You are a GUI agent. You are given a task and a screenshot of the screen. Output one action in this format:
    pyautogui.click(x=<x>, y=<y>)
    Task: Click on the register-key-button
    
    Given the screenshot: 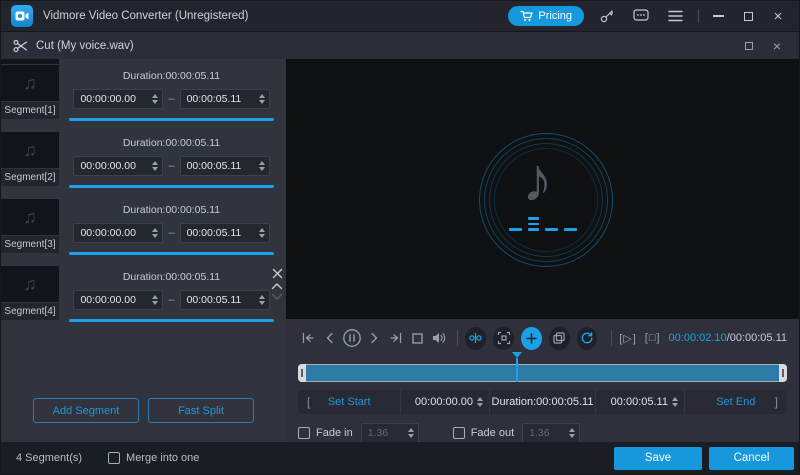 What is the action you would take?
    pyautogui.click(x=607, y=16)
    